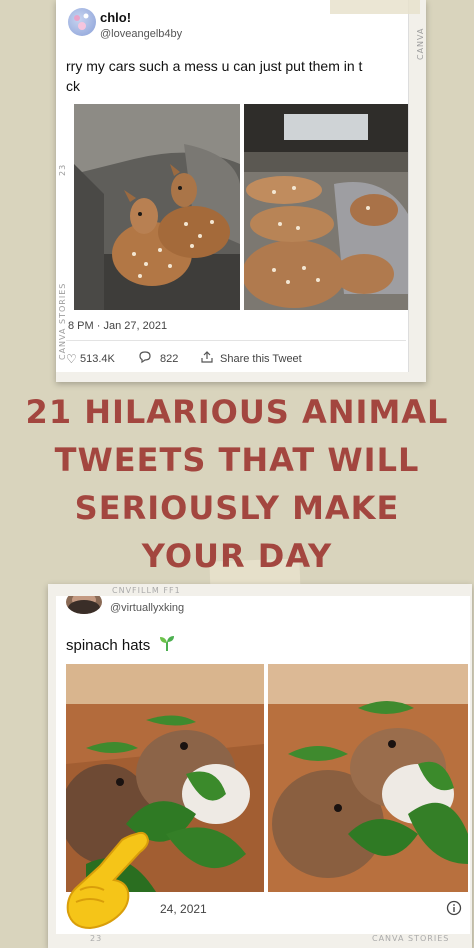  What do you see at coordinates (141, 34) in the screenshot?
I see `user-handle: @loveangelb4by` at bounding box center [141, 34].